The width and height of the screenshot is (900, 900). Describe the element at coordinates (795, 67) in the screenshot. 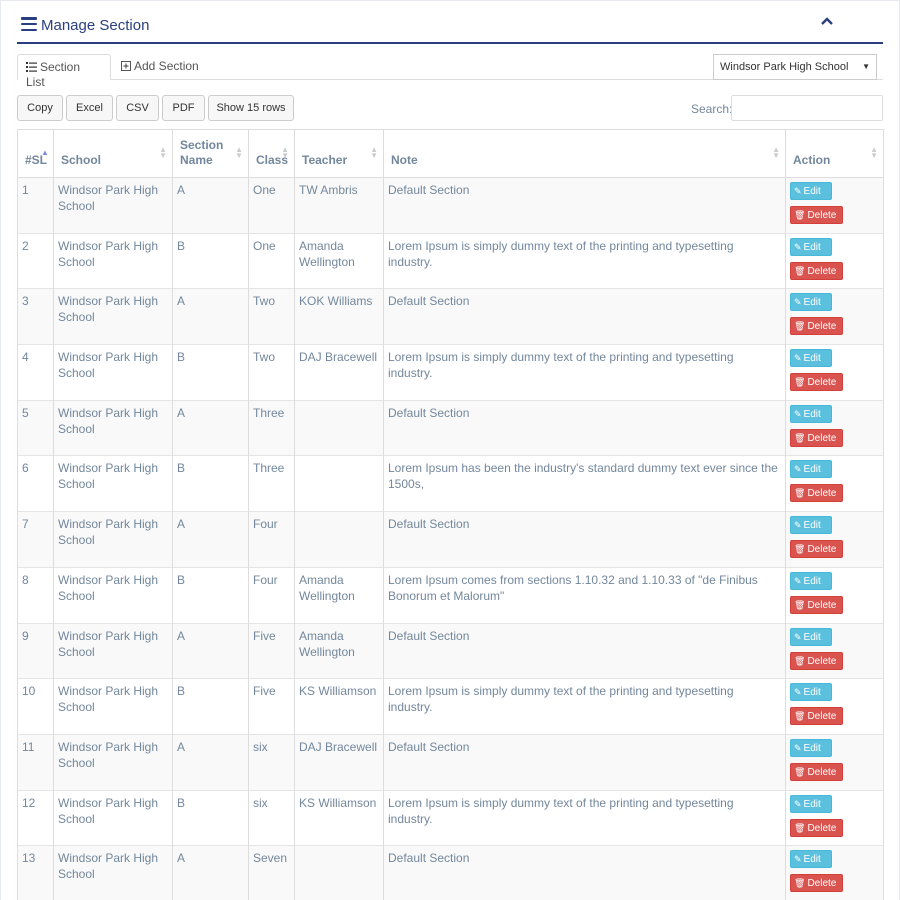

I see `school-select: Windsor Park High School ▼` at that location.